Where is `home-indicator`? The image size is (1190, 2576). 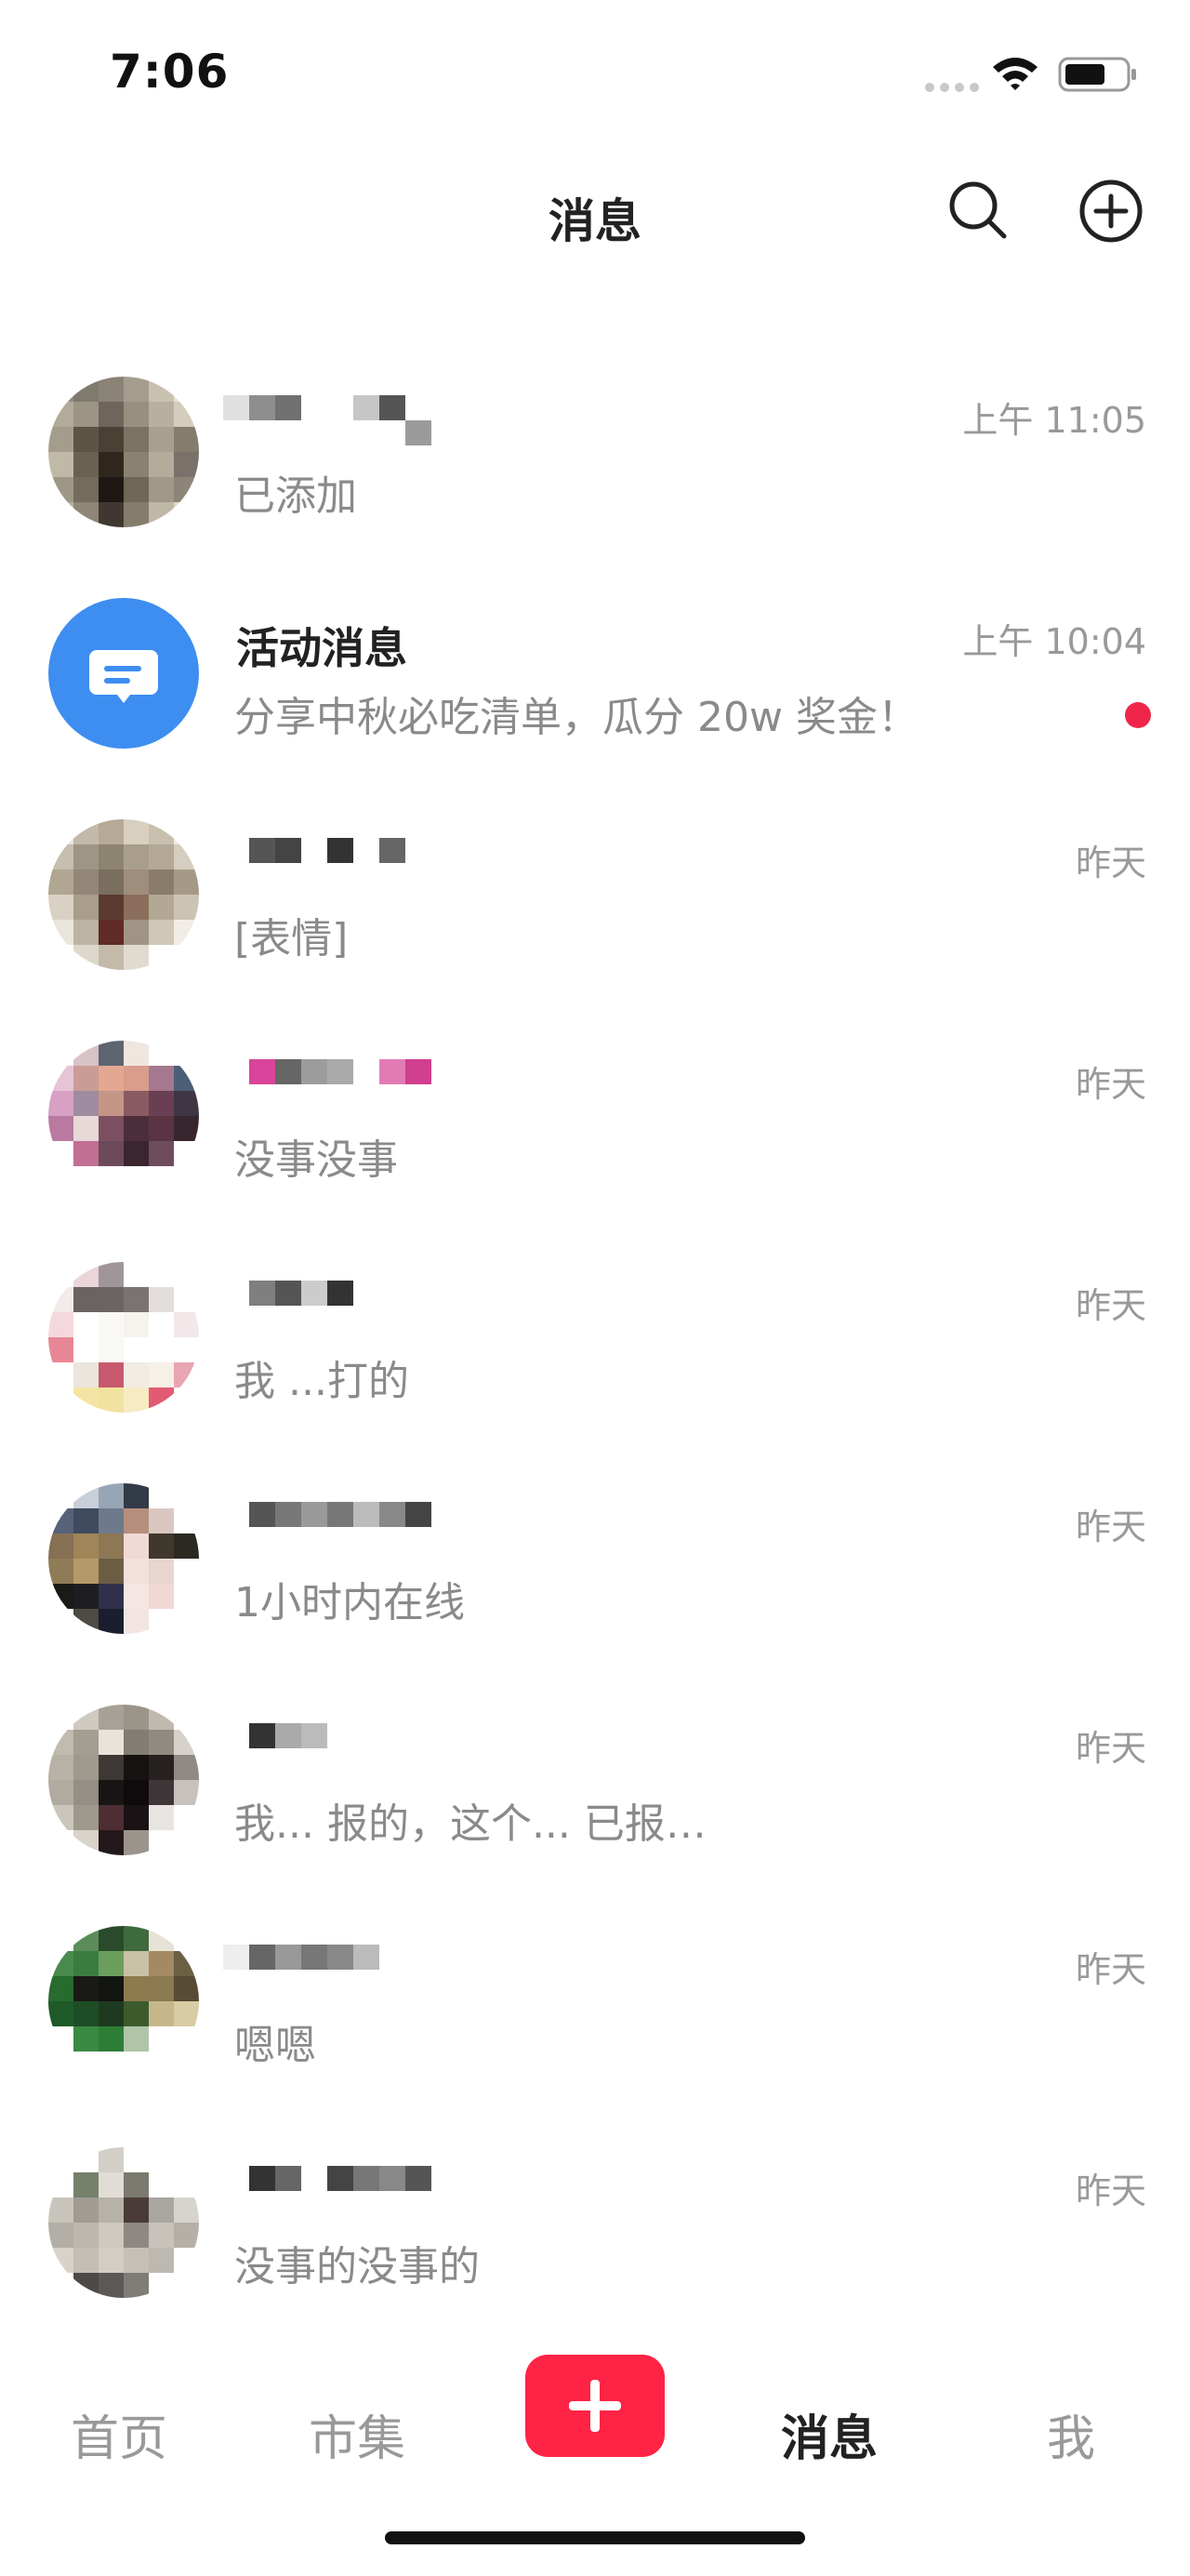 home-indicator is located at coordinates (595, 2537).